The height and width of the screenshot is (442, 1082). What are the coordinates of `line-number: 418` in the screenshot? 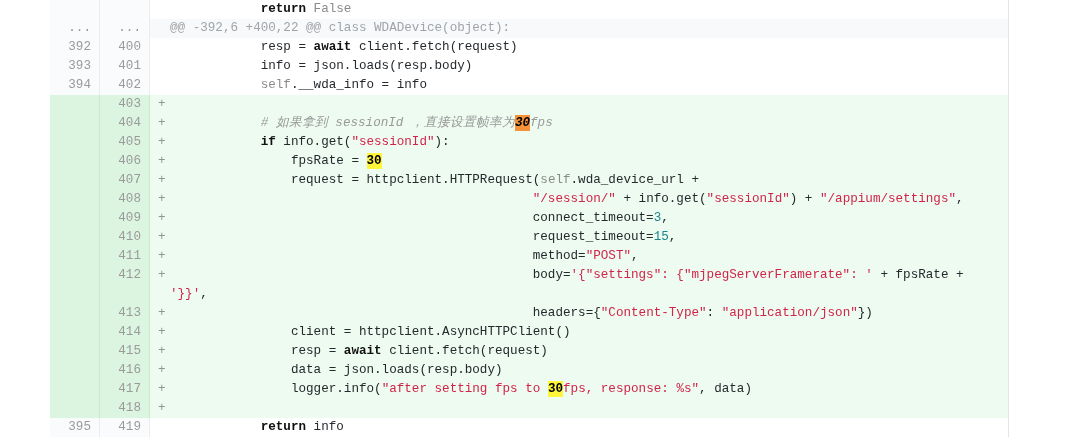 It's located at (125, 408).